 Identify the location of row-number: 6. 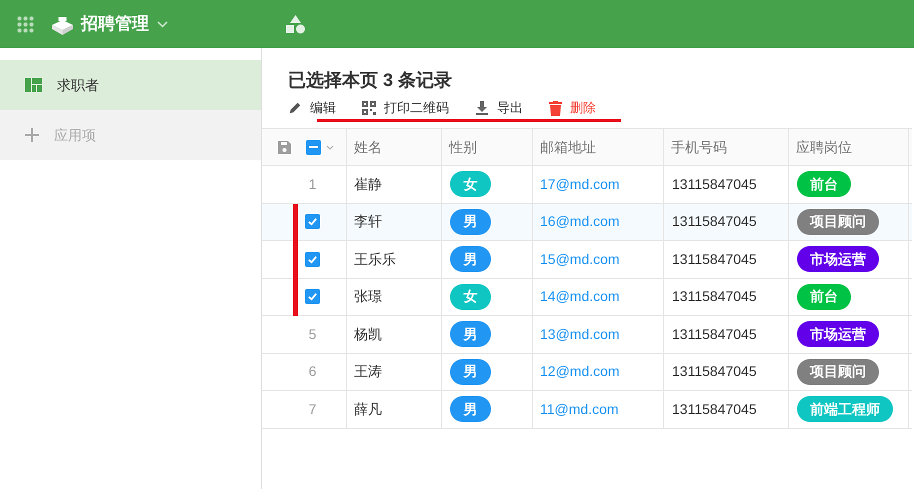
(312, 372).